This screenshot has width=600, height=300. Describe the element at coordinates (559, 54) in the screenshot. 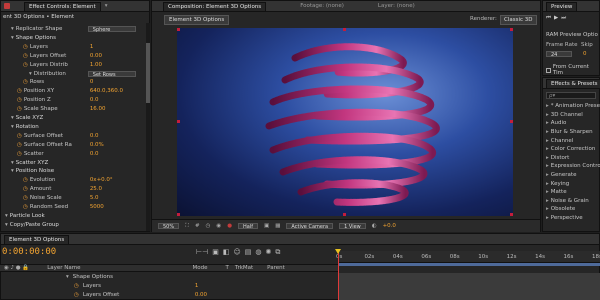

I see `frame-rate-dropdown: 24` at that location.